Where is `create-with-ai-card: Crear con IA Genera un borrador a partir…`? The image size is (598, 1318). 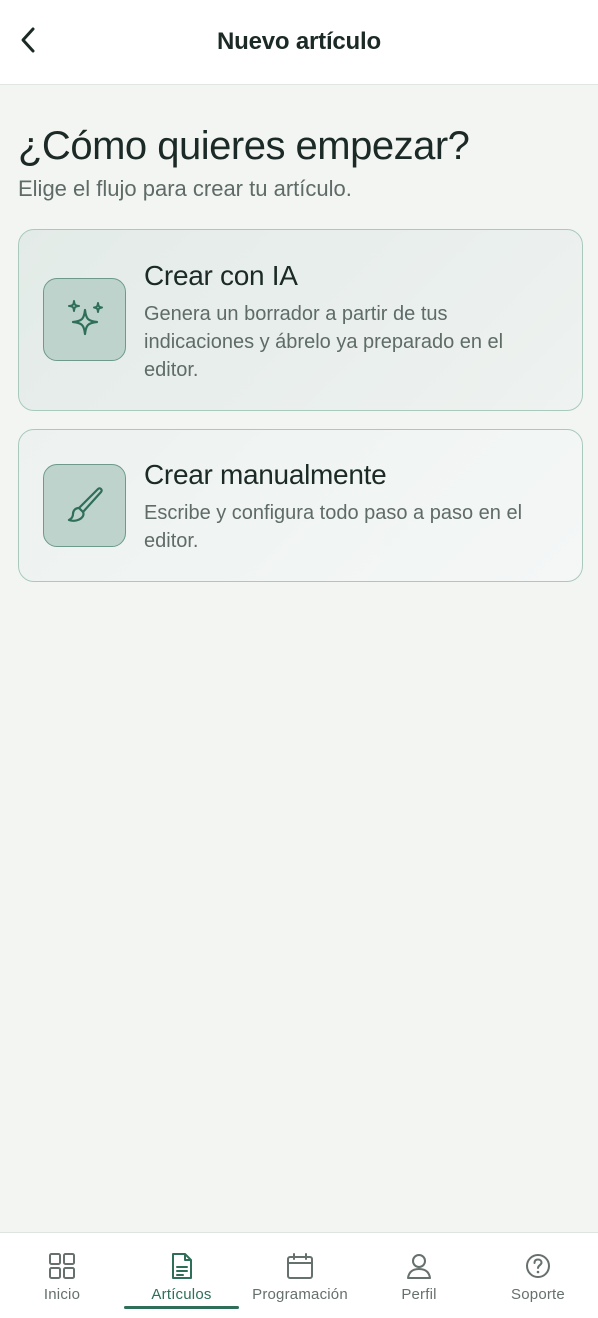
create-with-ai-card: Crear con IA Genera un borrador a partir… is located at coordinates (300, 320).